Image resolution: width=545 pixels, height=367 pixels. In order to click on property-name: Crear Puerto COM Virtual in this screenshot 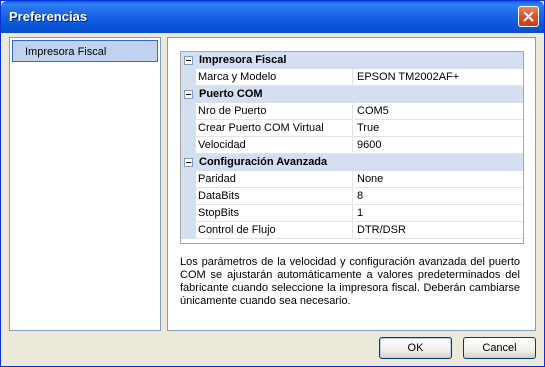, I will do `click(274, 128)`.